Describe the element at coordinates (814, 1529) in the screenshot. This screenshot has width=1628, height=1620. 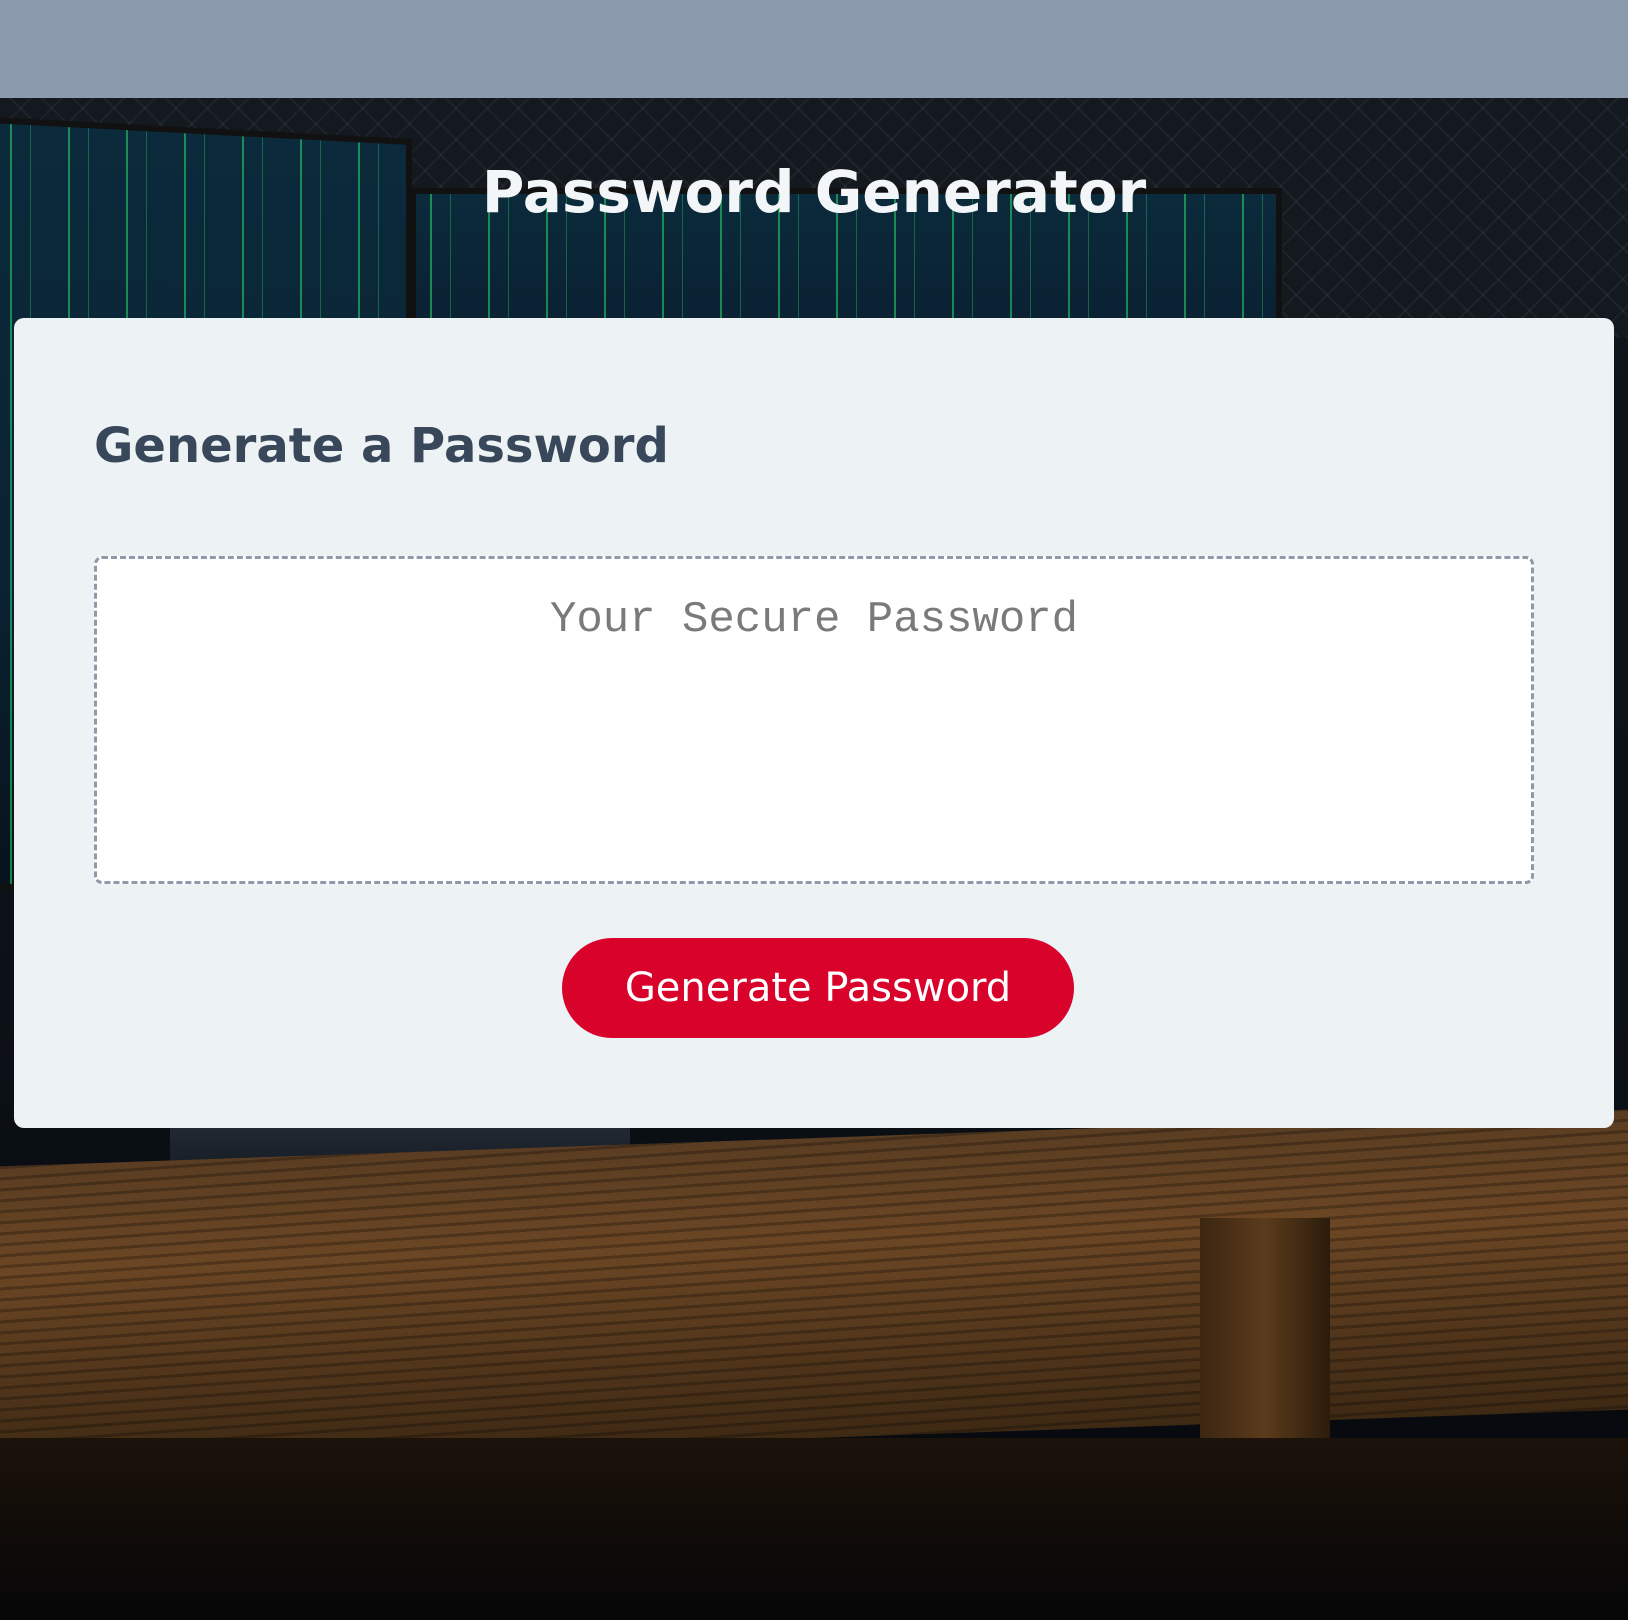
I see `background-floor` at that location.